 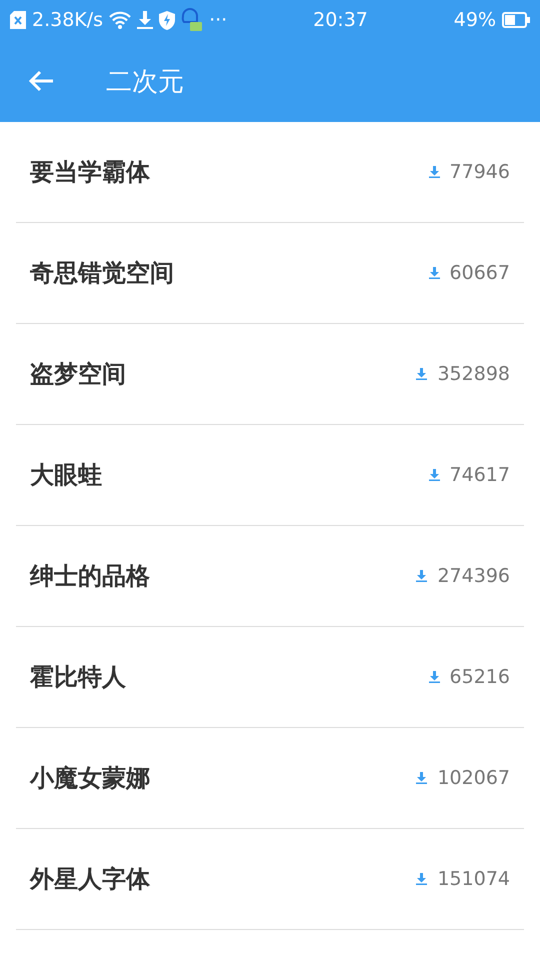 What do you see at coordinates (475, 20) in the screenshot?
I see `battery-percent: 49%` at bounding box center [475, 20].